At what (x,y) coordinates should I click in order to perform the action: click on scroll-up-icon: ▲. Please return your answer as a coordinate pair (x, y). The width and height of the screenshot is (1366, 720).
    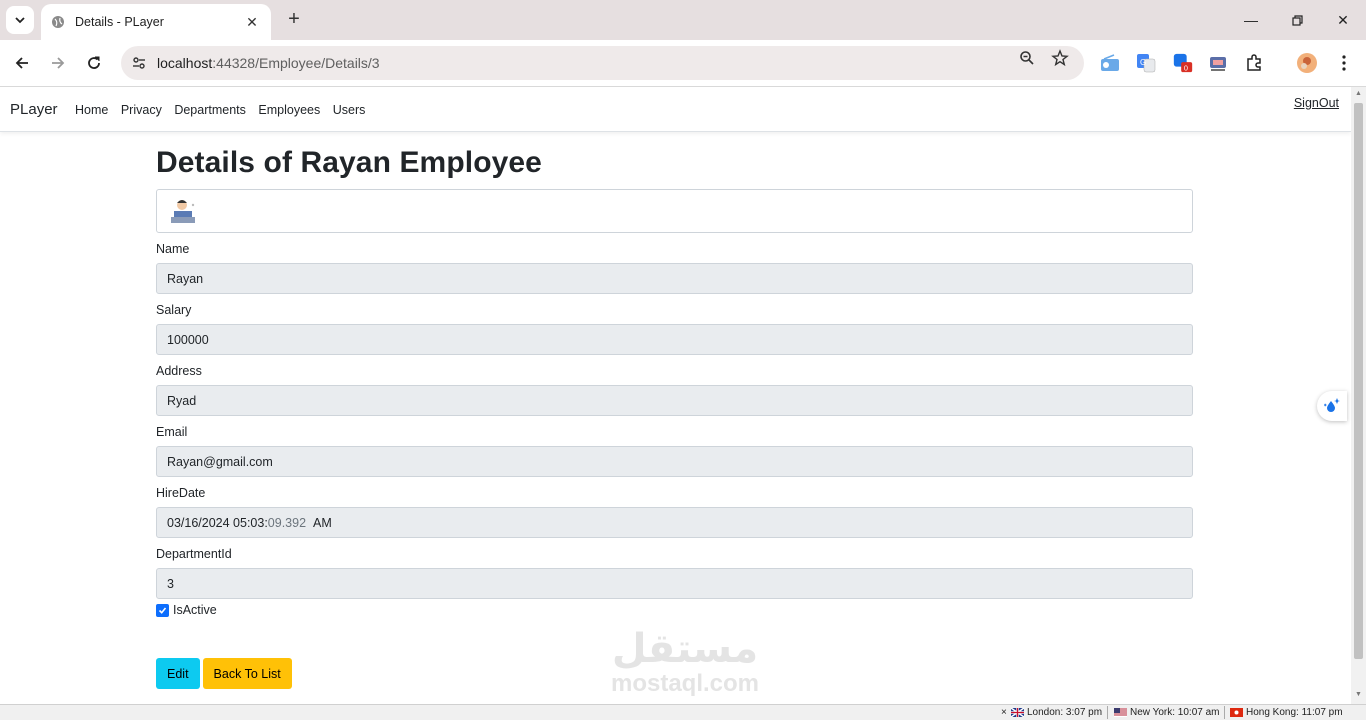
    Looking at the image, I should click on (1358, 95).